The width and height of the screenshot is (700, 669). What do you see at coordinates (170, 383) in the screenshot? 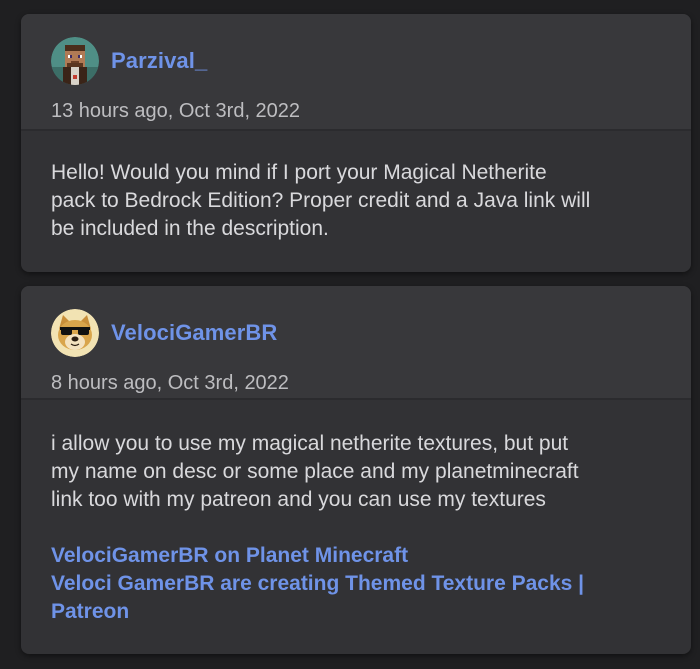
I see `comment-timestamp: 8 hours ago, Oct 3rd, 2022` at bounding box center [170, 383].